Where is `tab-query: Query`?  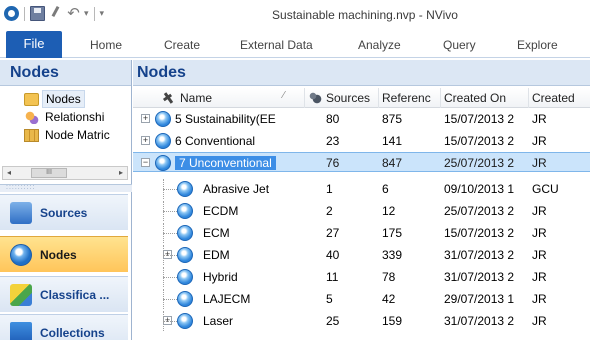
tab-query: Query is located at coordinates (459, 45).